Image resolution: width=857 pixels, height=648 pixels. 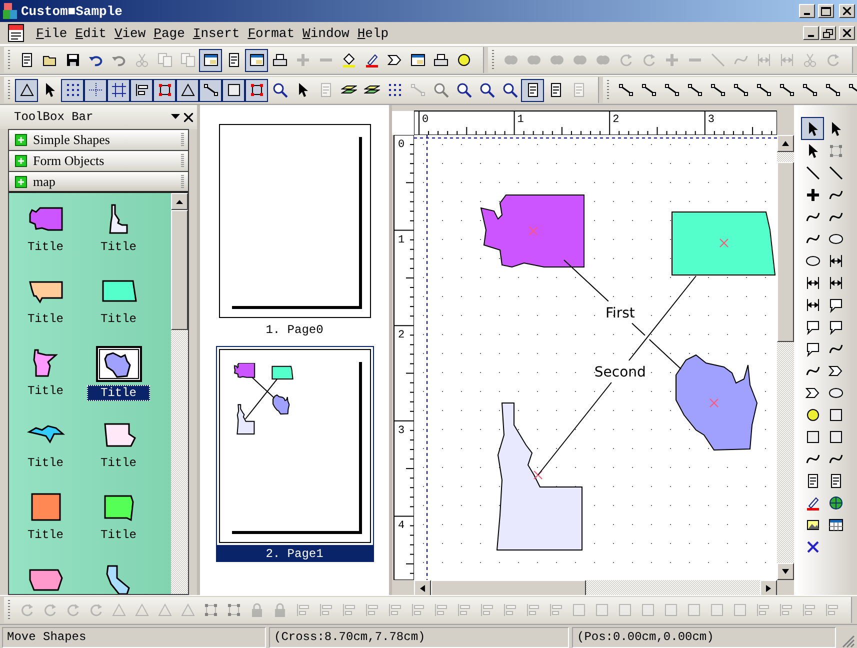 What do you see at coordinates (326, 33) in the screenshot?
I see `menu-item: Window` at bounding box center [326, 33].